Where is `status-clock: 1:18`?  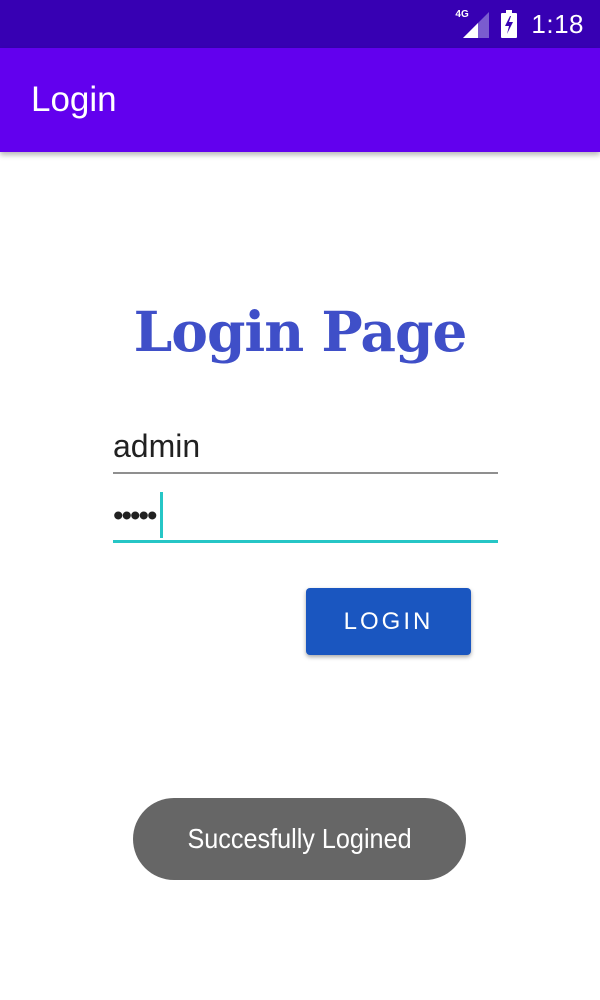 status-clock: 1:18 is located at coordinates (557, 23).